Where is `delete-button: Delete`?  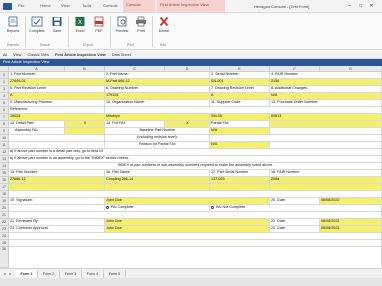 delete-button: Delete is located at coordinates (164, 28).